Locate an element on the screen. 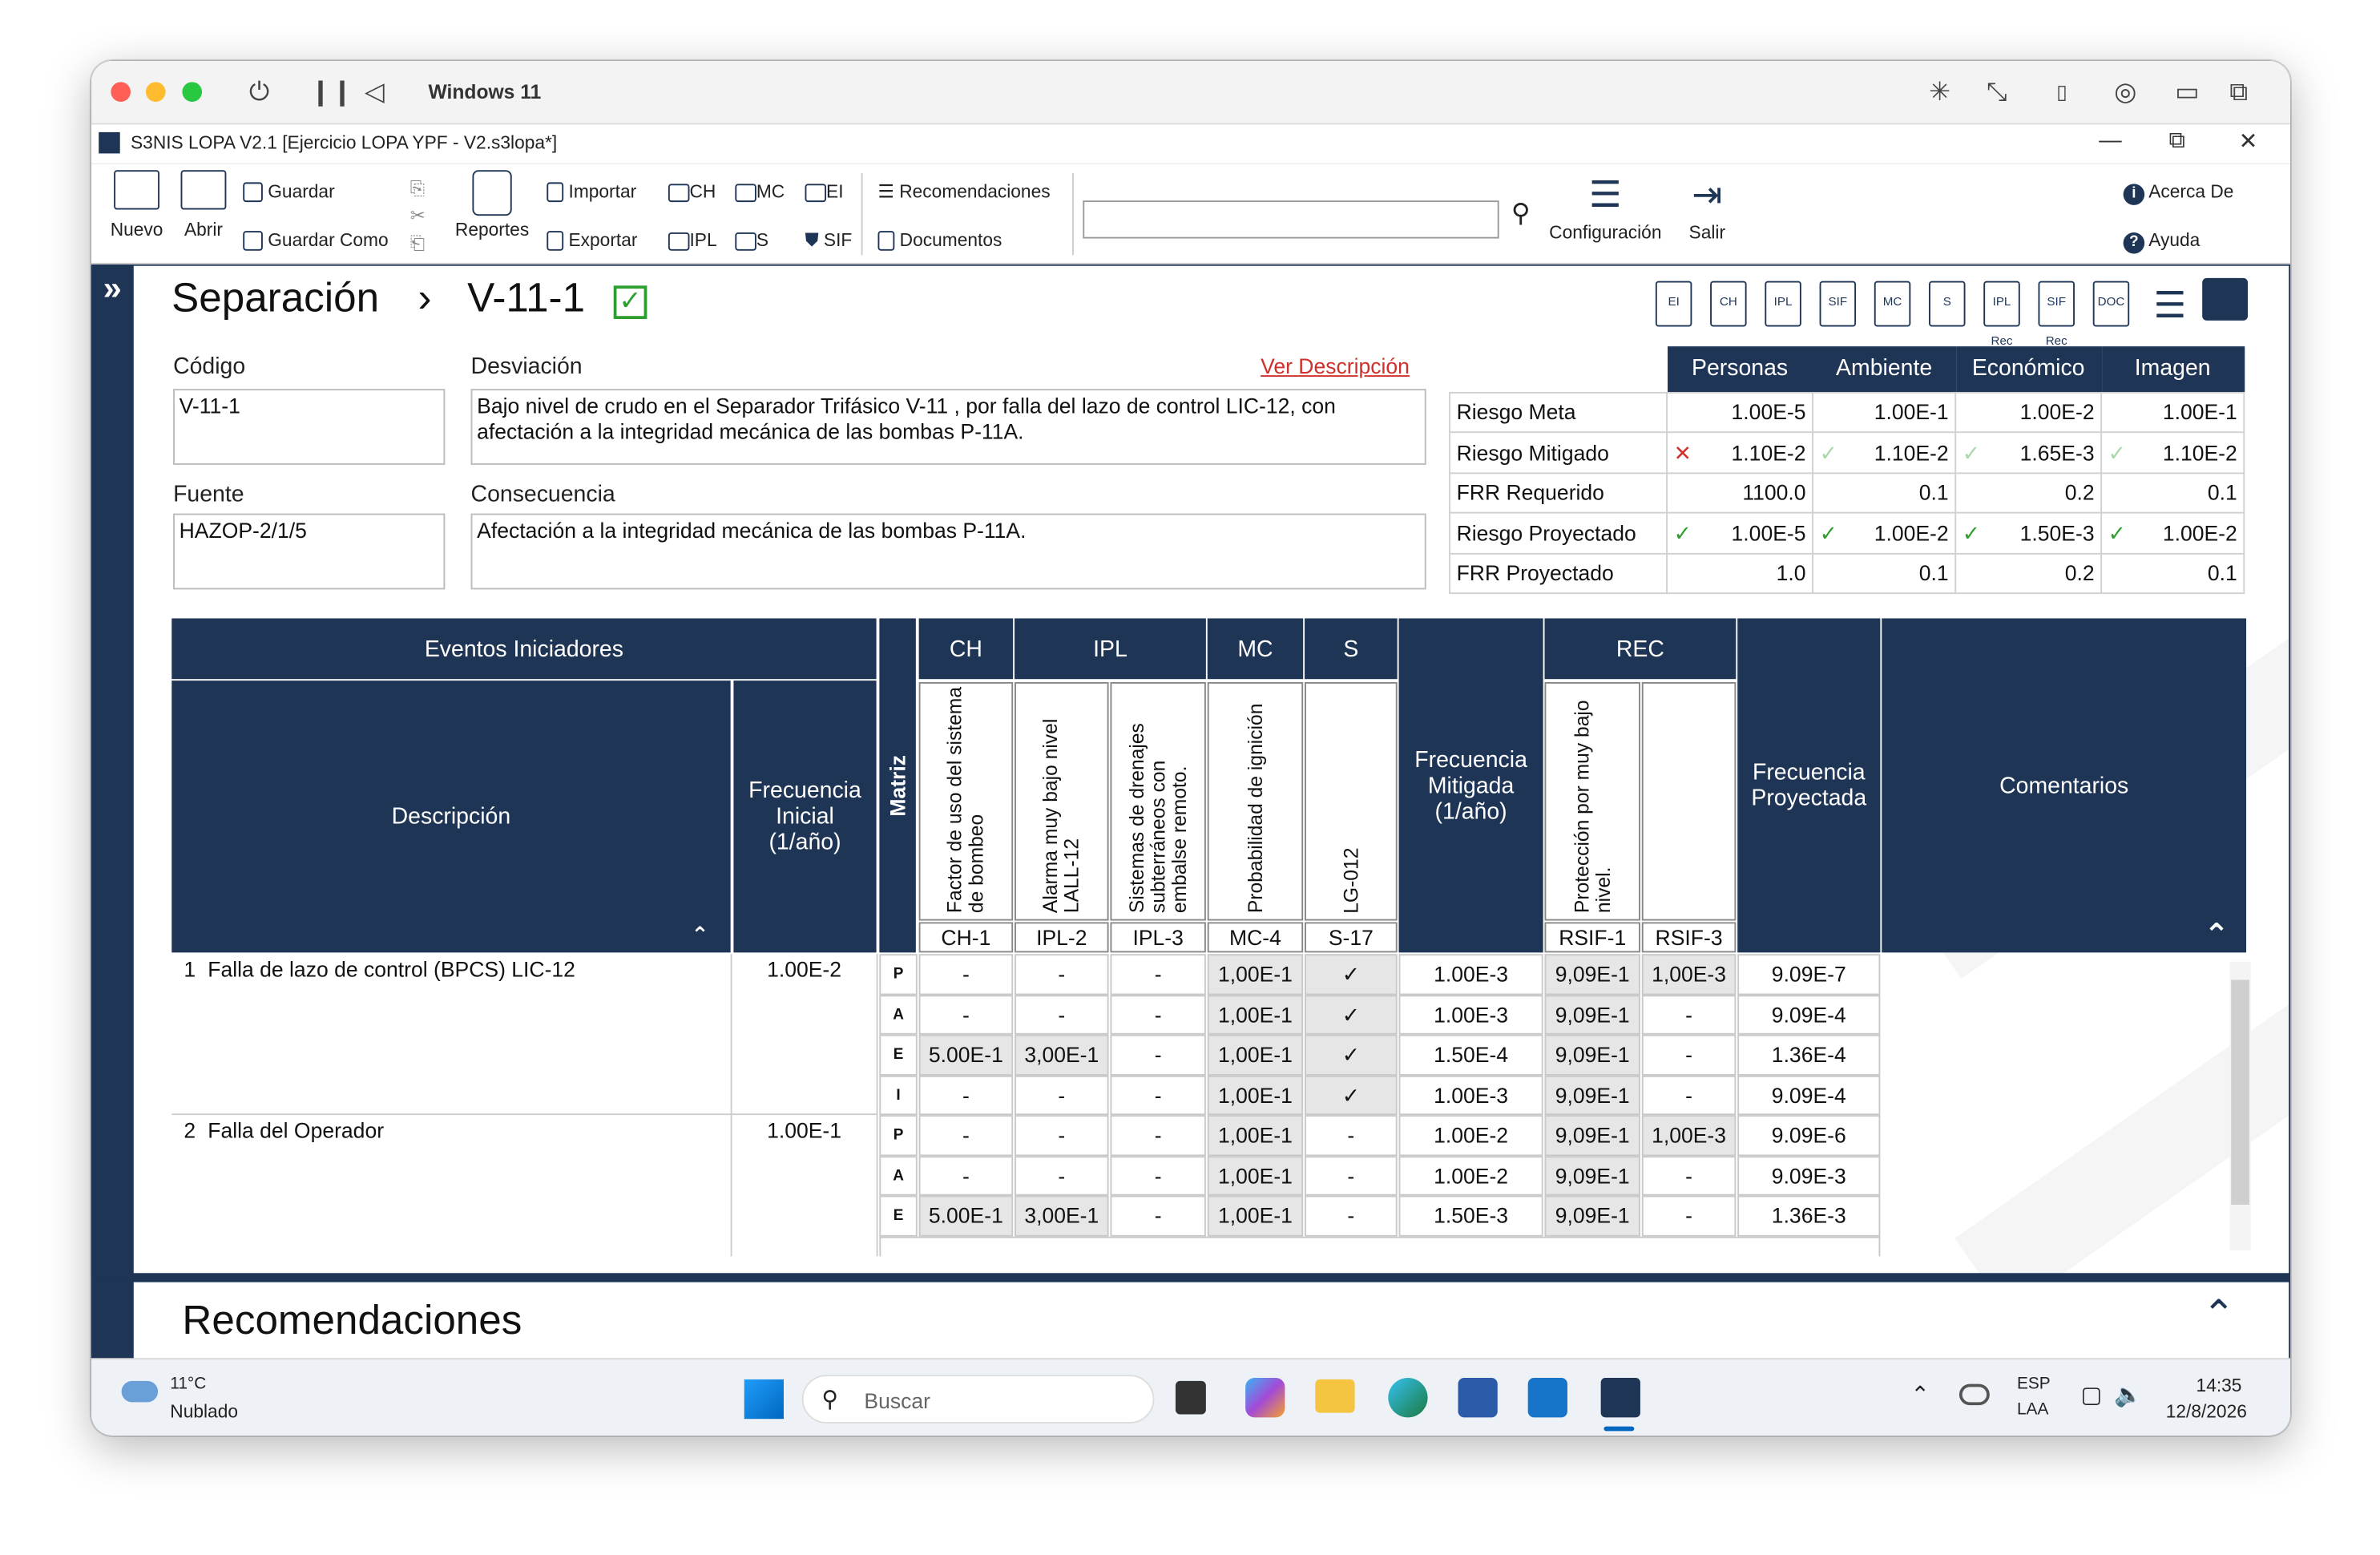 The width and height of the screenshot is (2380, 1555). close-dot is located at coordinates (121, 92).